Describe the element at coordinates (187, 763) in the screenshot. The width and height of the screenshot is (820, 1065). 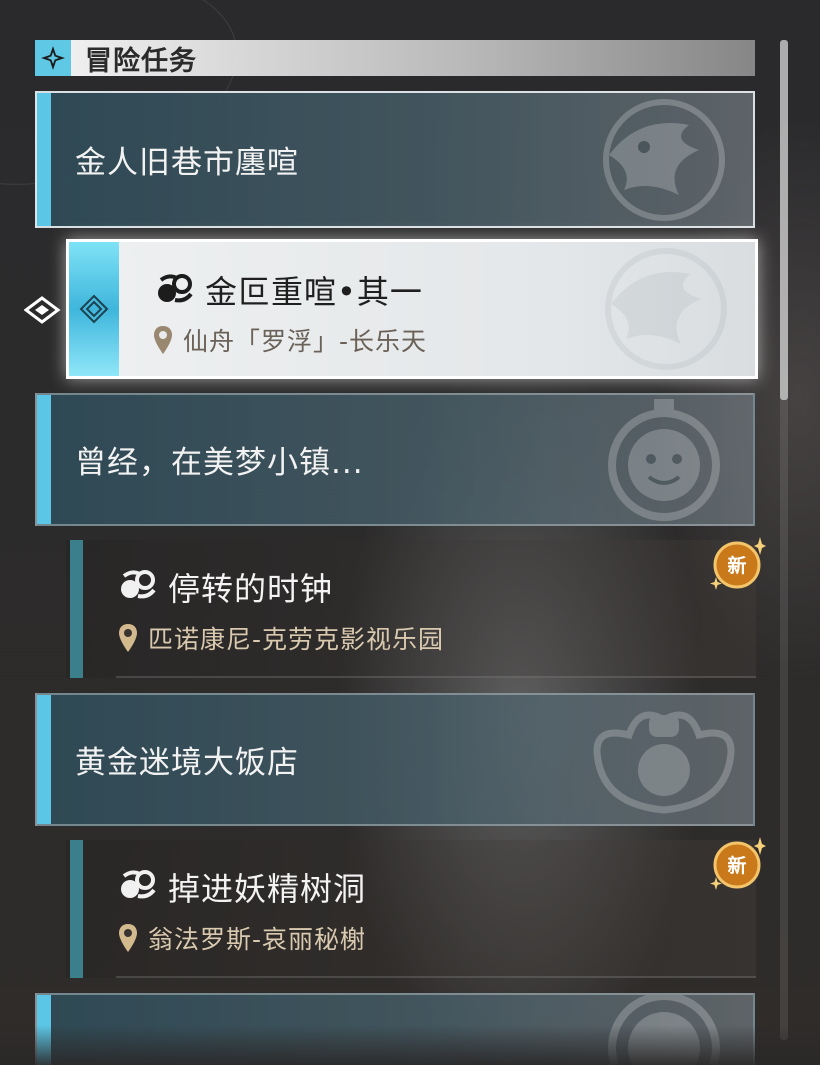
I see `group-title: 黄金迷境大饭店` at that location.